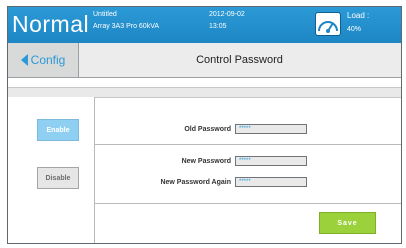 This screenshot has width=406, height=248. I want to click on load-value: 40%, so click(354, 29).